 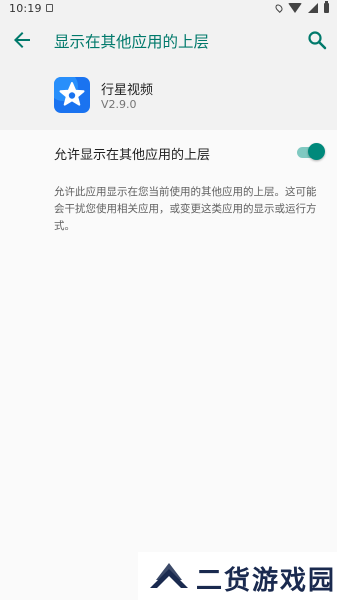 What do you see at coordinates (132, 155) in the screenshot?
I see `setting-label: 允许显示在其他应用的上层` at bounding box center [132, 155].